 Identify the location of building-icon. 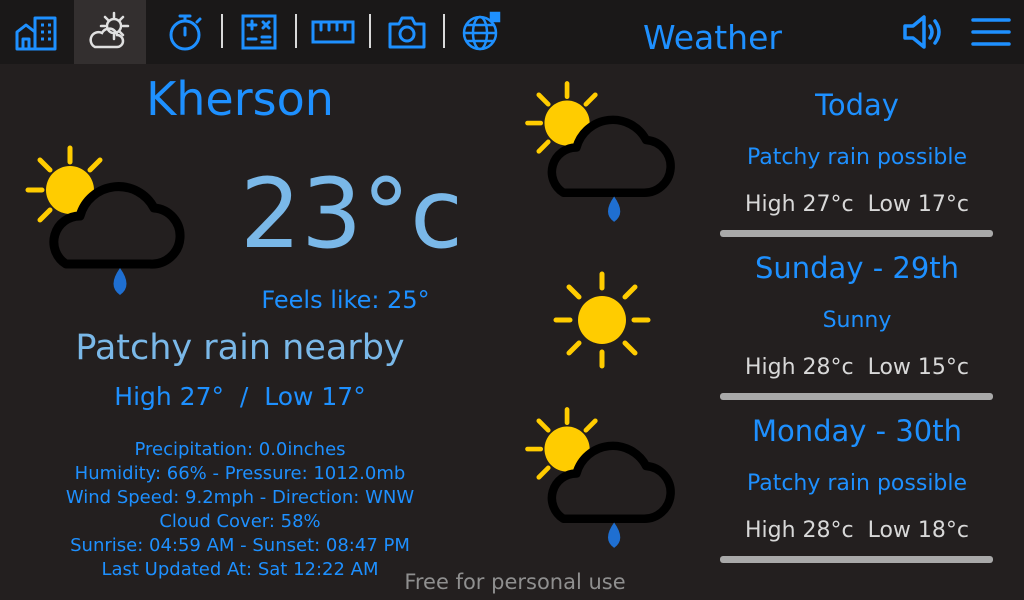
(36, 33).